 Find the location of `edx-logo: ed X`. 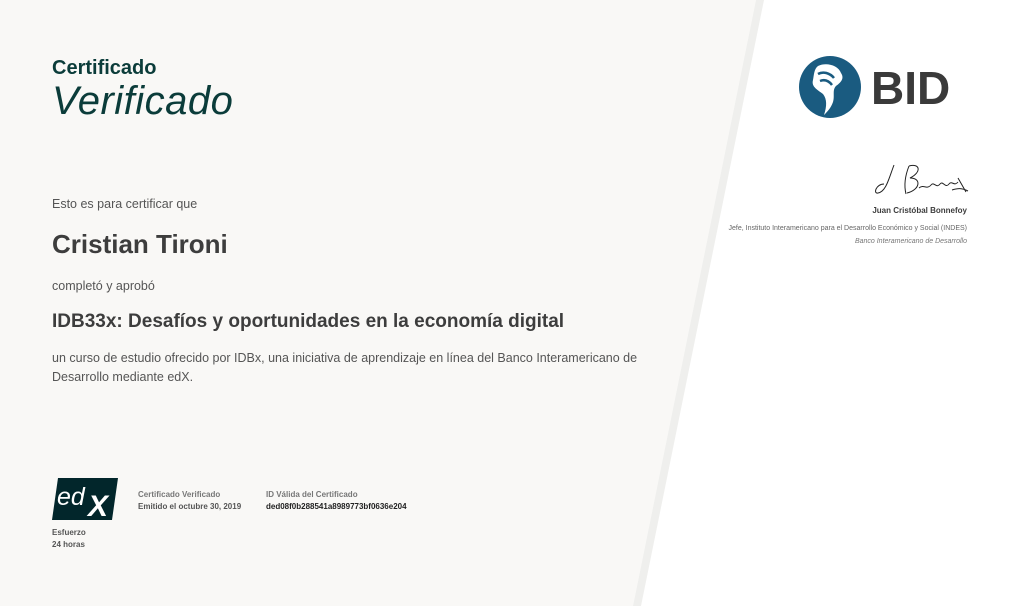

edx-logo: ed X is located at coordinates (85, 499).